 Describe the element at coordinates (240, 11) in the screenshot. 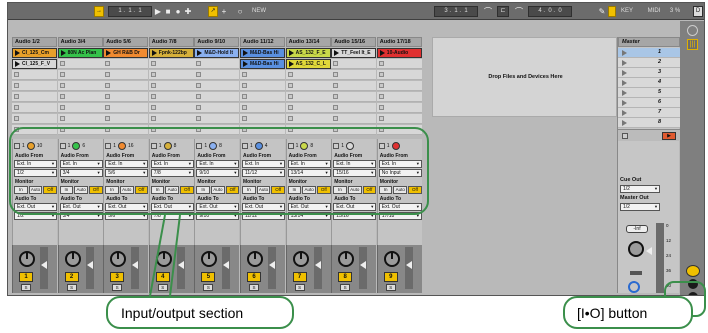

I see `capture-icon: ○` at that location.